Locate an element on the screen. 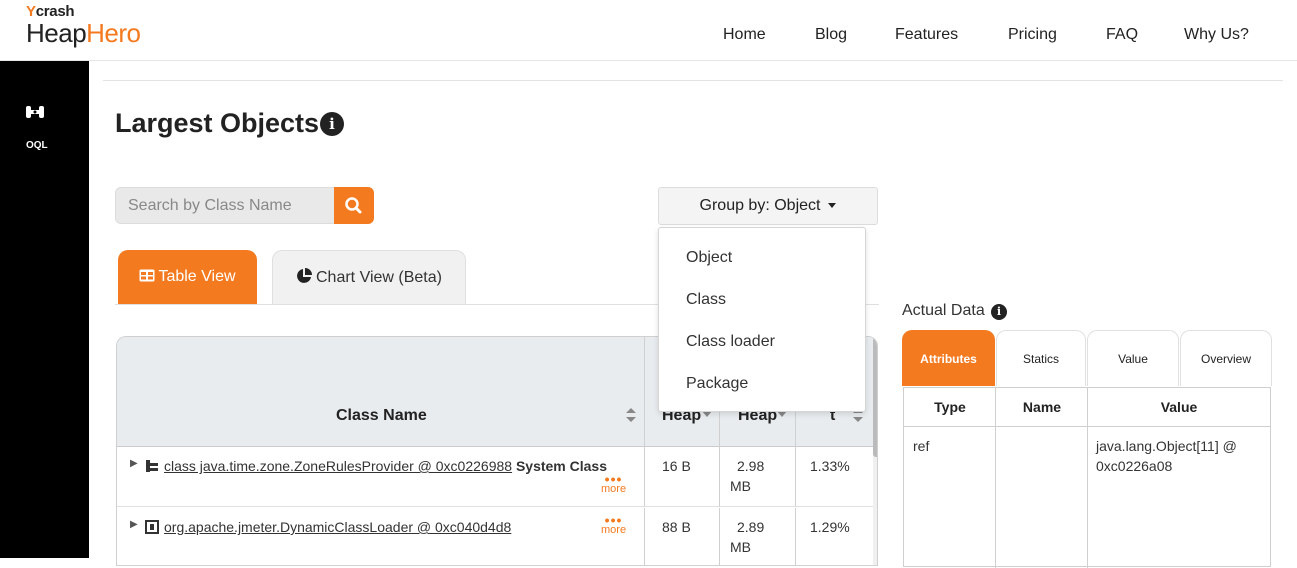 The height and width of the screenshot is (568, 1297). tab-statics: Statics is located at coordinates (1041, 358).